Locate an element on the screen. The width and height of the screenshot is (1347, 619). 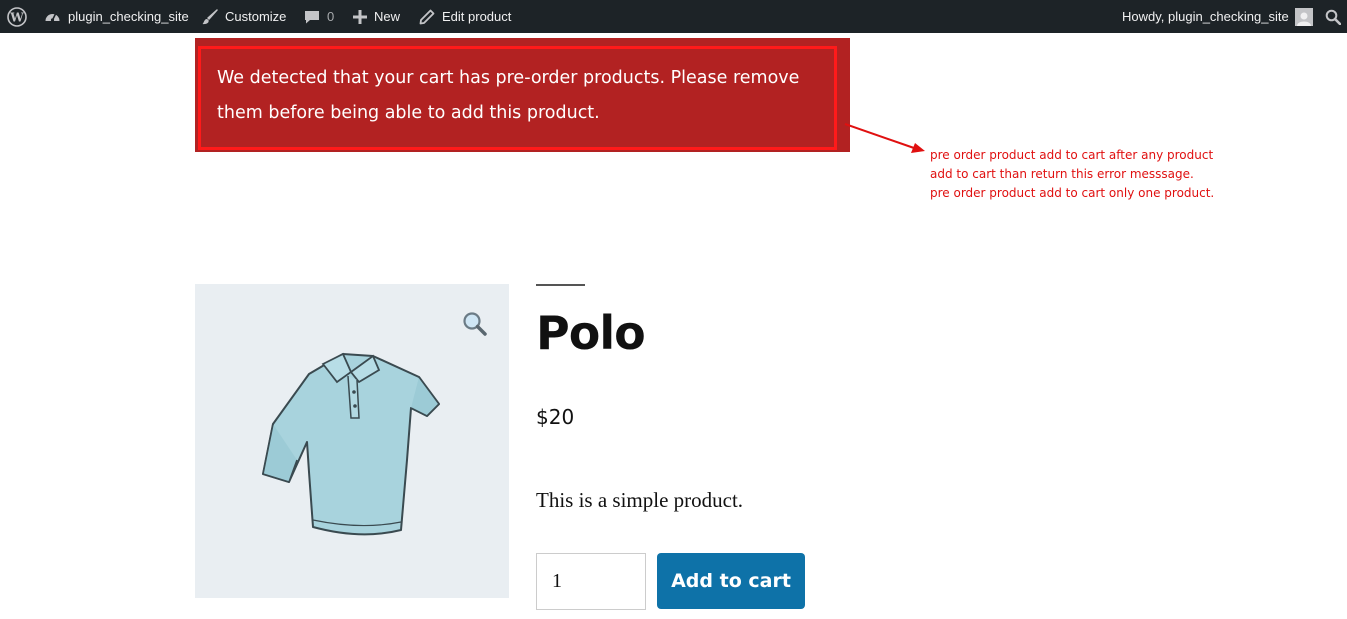
svg-text: W is located at coordinates (16, 17).